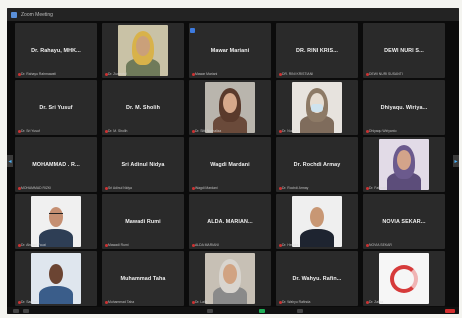 This screenshot has width=462, height=318. I want to click on end-meeting-button, so click(450, 311).